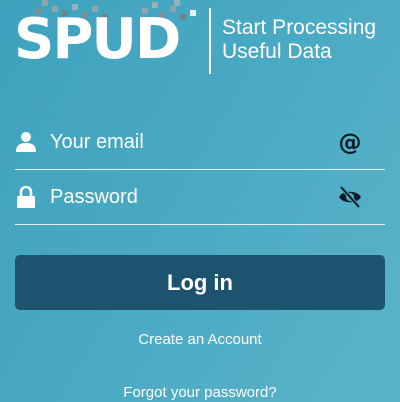 The width and height of the screenshot is (400, 402). Describe the element at coordinates (200, 339) in the screenshot. I see `create-account-link: Create an Account` at that location.